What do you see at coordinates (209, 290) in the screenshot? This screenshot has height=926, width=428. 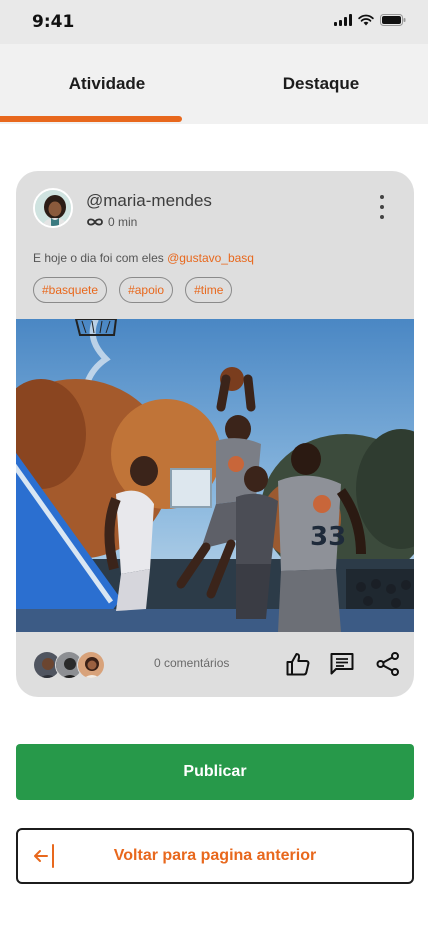 I see `hashtag-chip: #time` at bounding box center [209, 290].